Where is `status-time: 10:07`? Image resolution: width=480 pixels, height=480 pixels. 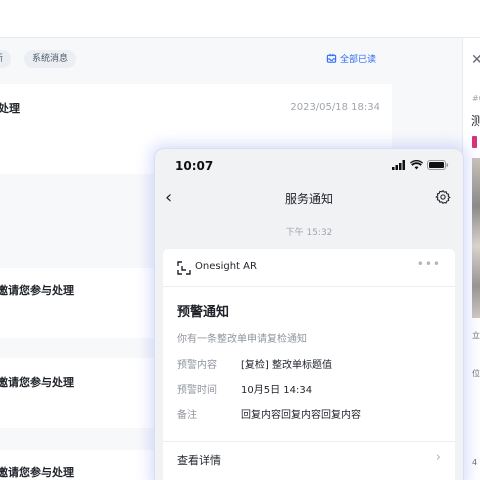
status-time: 10:07 is located at coordinates (194, 166).